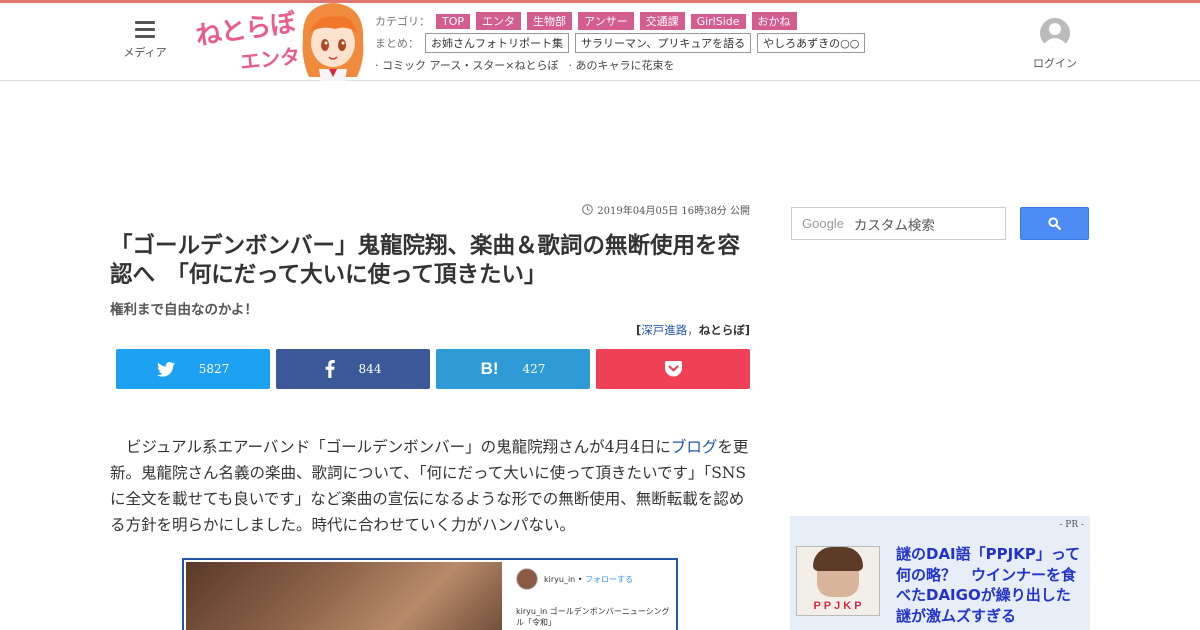  What do you see at coordinates (839, 606) in the screenshot?
I see `thumbnail-caption: PPJKP` at bounding box center [839, 606].